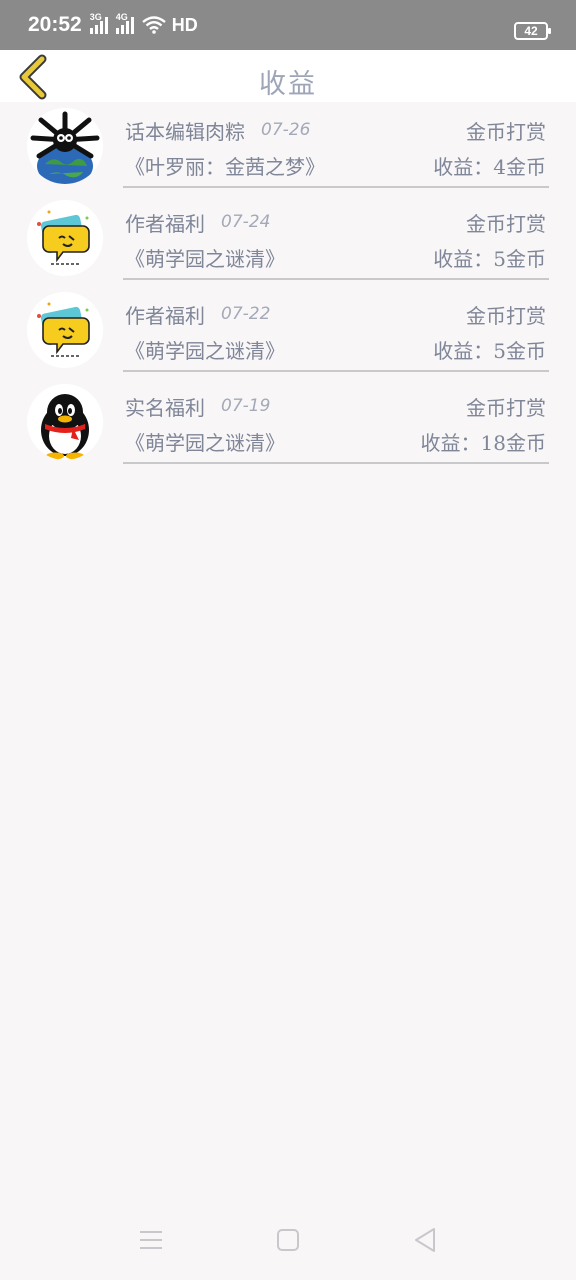 The image size is (576, 1280). I want to click on home-button, so click(288, 1240).